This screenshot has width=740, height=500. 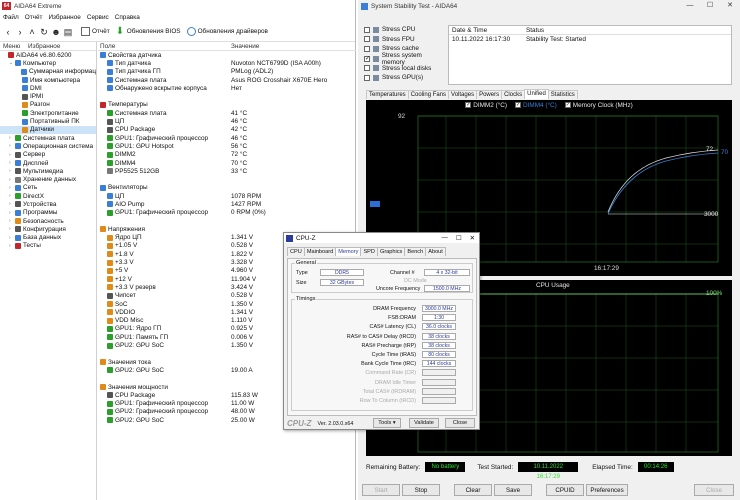 What do you see at coordinates (48, 155) in the screenshot?
I see `tree-item: › Сервер` at bounding box center [48, 155].